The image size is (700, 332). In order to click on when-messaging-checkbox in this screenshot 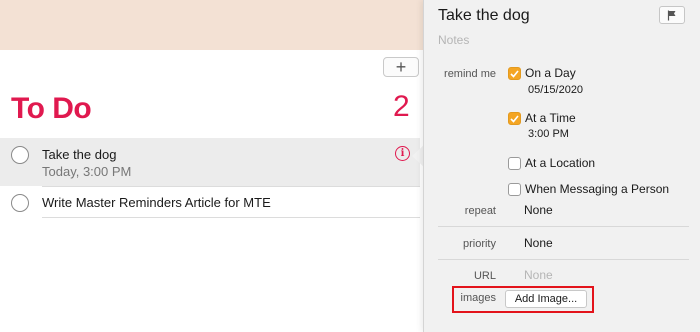, I will do `click(514, 189)`.